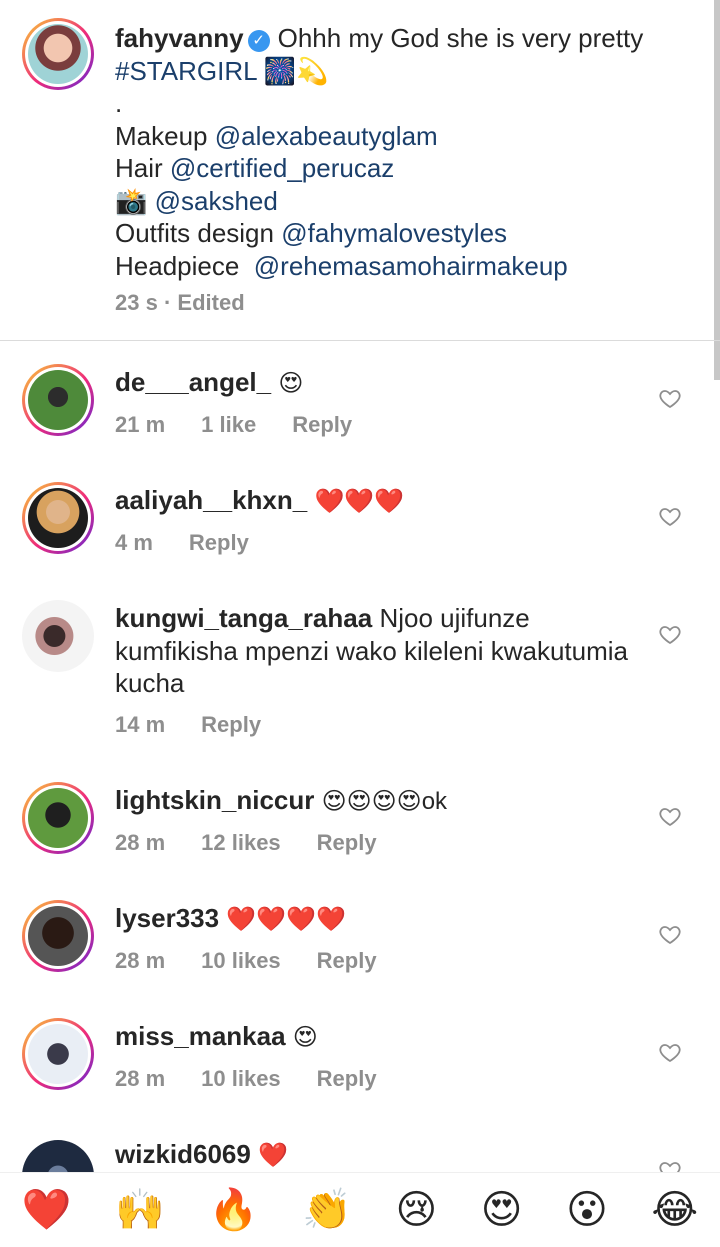 The width and height of the screenshot is (720, 1247). Describe the element at coordinates (385, 1155) in the screenshot. I see `comment-text: wizkid6069 ❤️` at that location.